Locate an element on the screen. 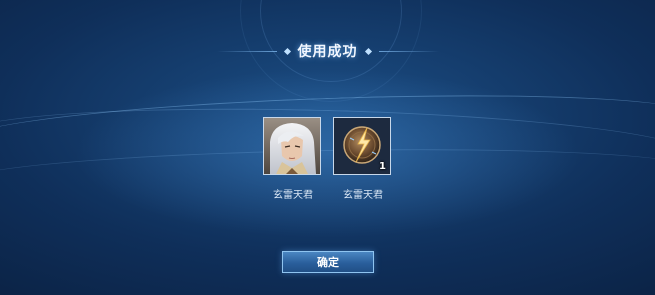  title-divider-left is located at coordinates (246, 51).